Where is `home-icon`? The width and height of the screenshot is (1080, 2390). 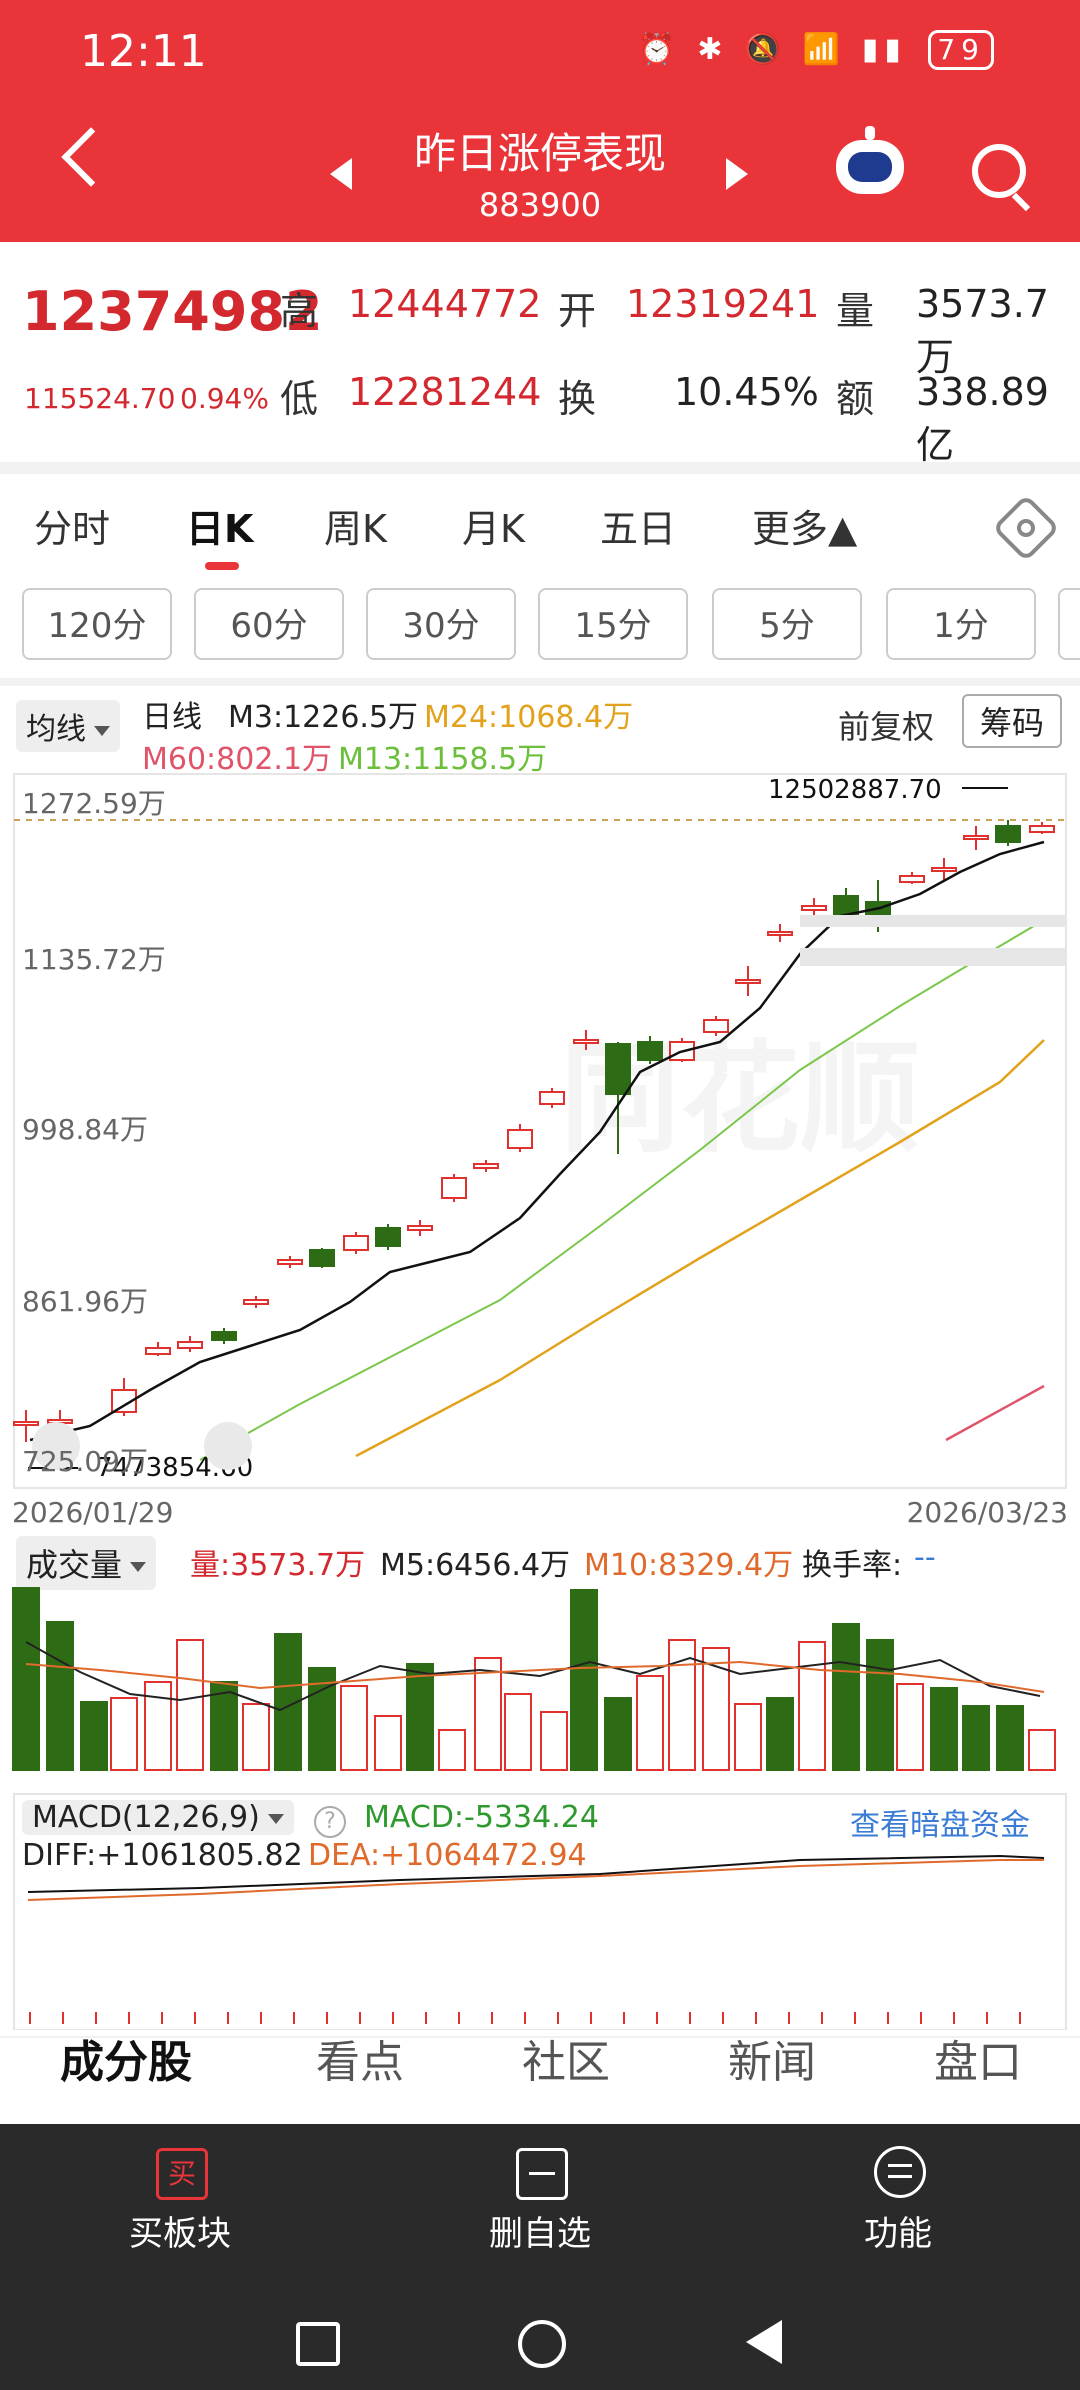
home-icon is located at coordinates (542, 2344).